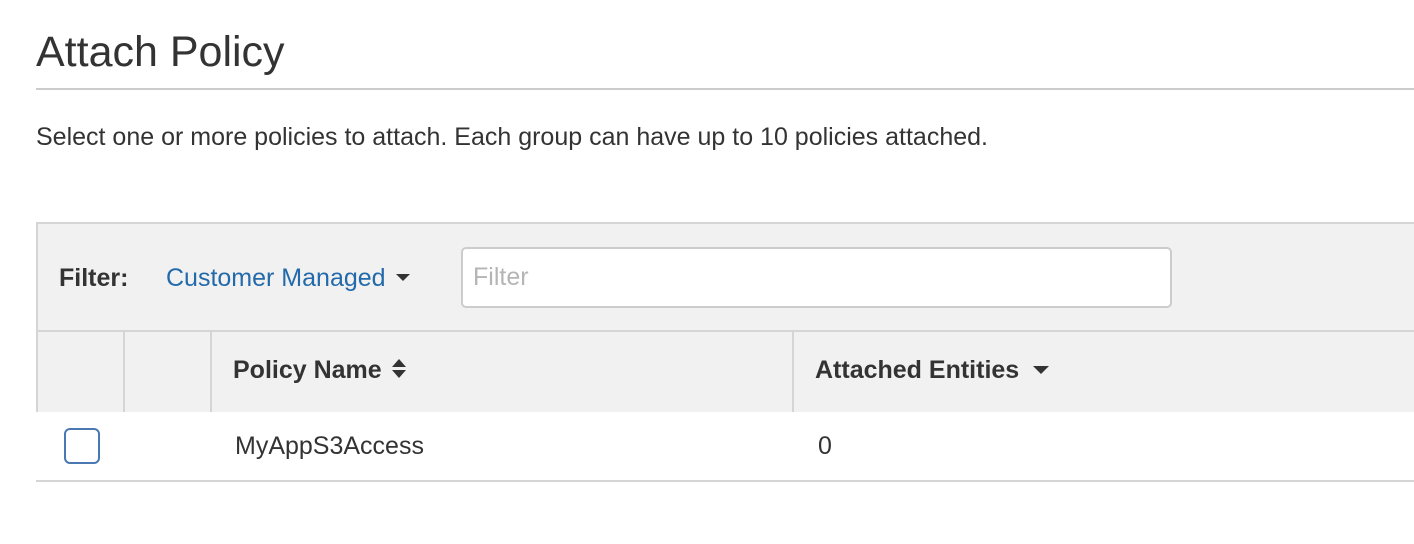 The width and height of the screenshot is (1414, 544). What do you see at coordinates (307, 370) in the screenshot?
I see `column-header-policy-name-label: Policy Name` at bounding box center [307, 370].